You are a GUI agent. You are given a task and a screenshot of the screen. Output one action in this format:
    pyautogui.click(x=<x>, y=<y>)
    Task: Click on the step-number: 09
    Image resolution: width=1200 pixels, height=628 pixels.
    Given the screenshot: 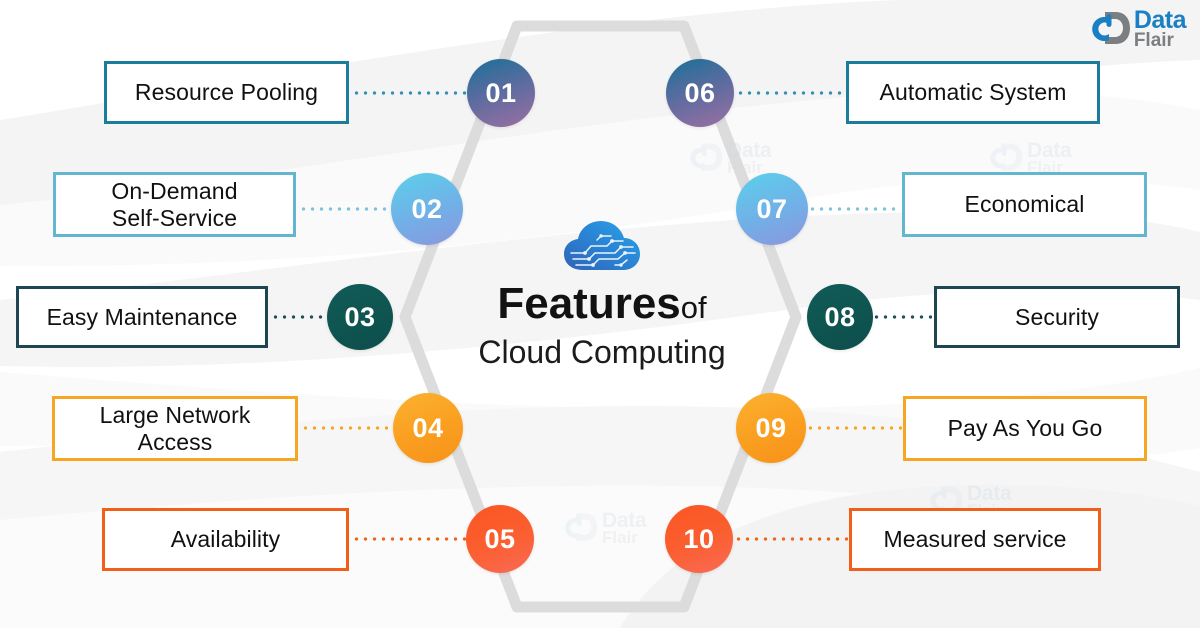 What is the action you would take?
    pyautogui.click(x=771, y=427)
    